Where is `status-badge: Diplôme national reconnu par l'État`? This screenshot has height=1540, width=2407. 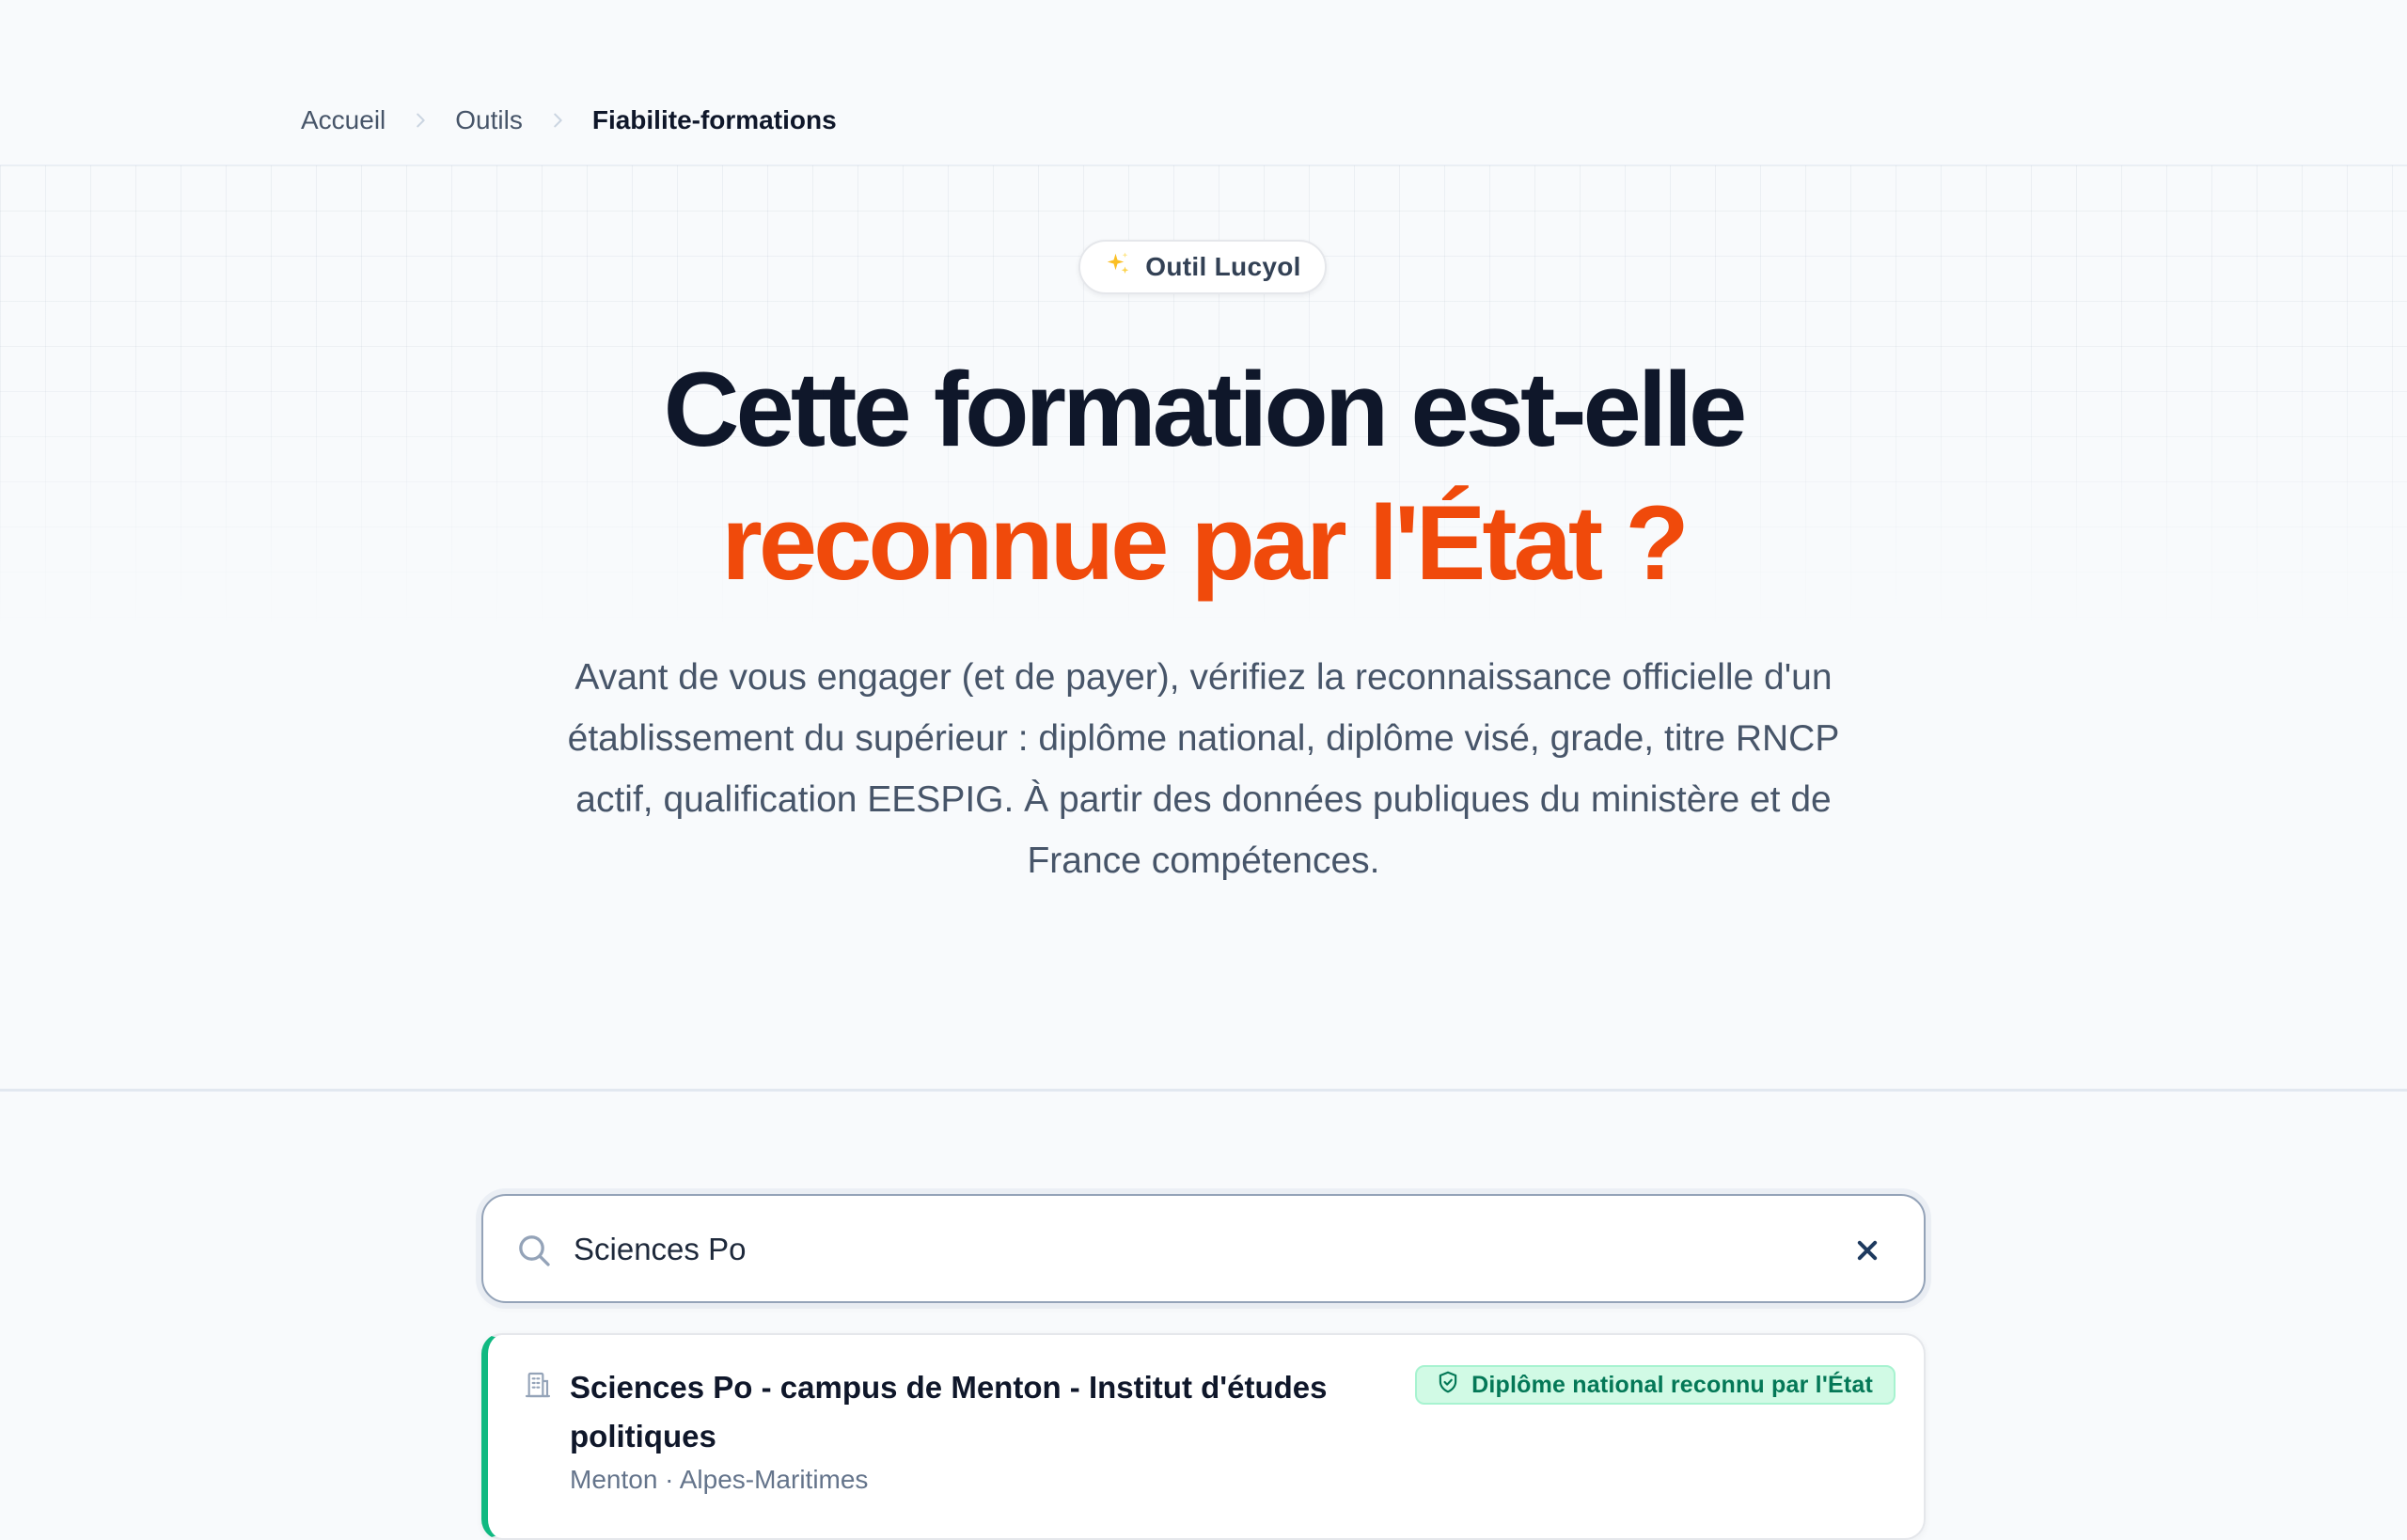
status-badge: Diplôme national reconnu par l'État is located at coordinates (1655, 1385).